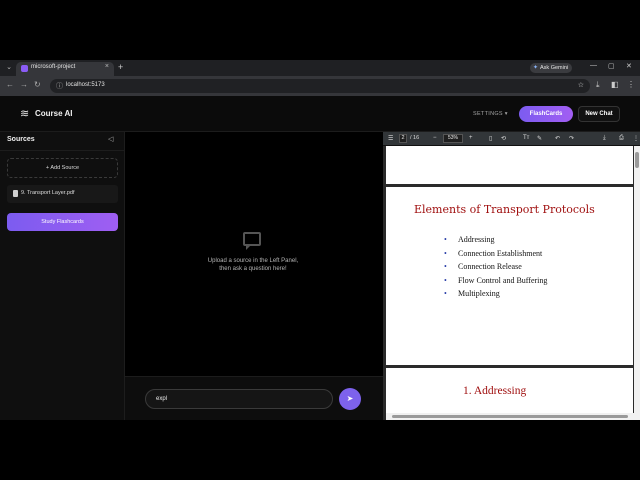  Describe the element at coordinates (253, 269) in the screenshot. I see `empty-chat-line-2: then ask a question here!` at that location.